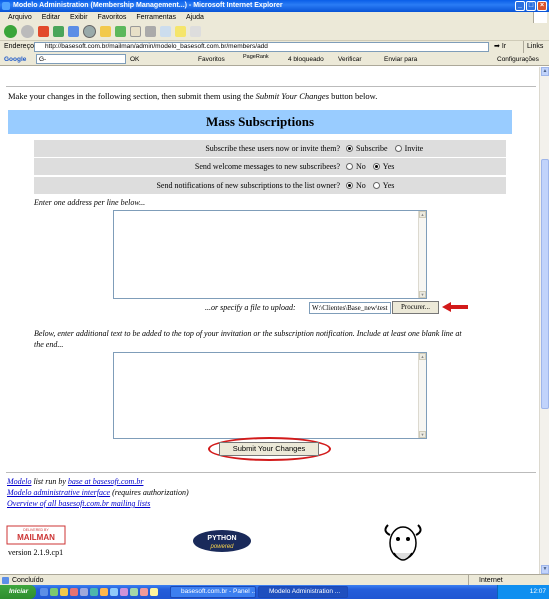 Image resolution: width=549 pixels, height=599 pixels. Describe the element at coordinates (270, 395) in the screenshot. I see `invite-text-textarea: ▲ ▼` at that location.